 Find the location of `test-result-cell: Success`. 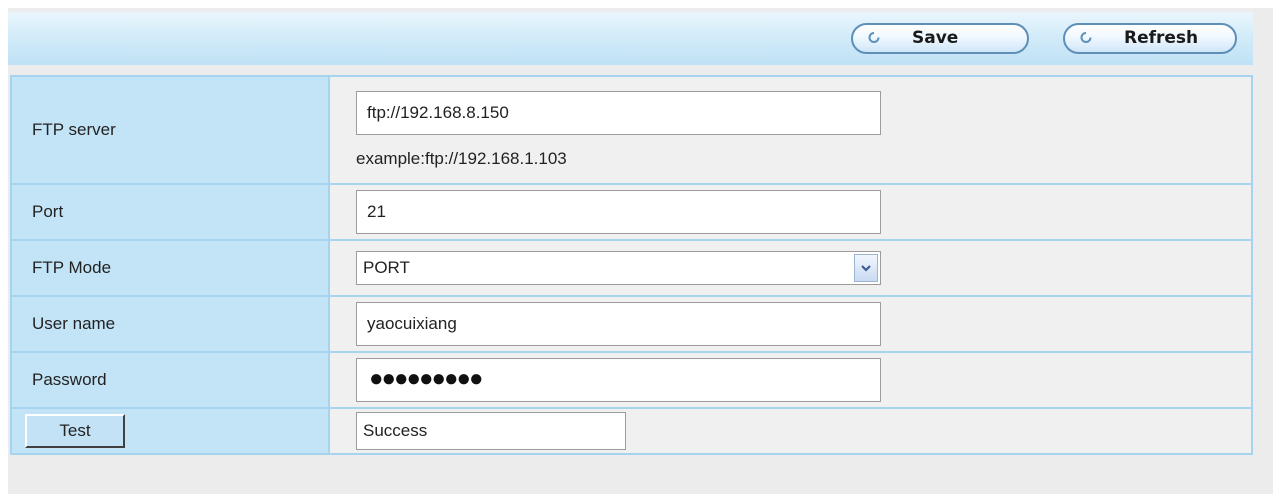

test-result-cell: Success is located at coordinates (790, 431).